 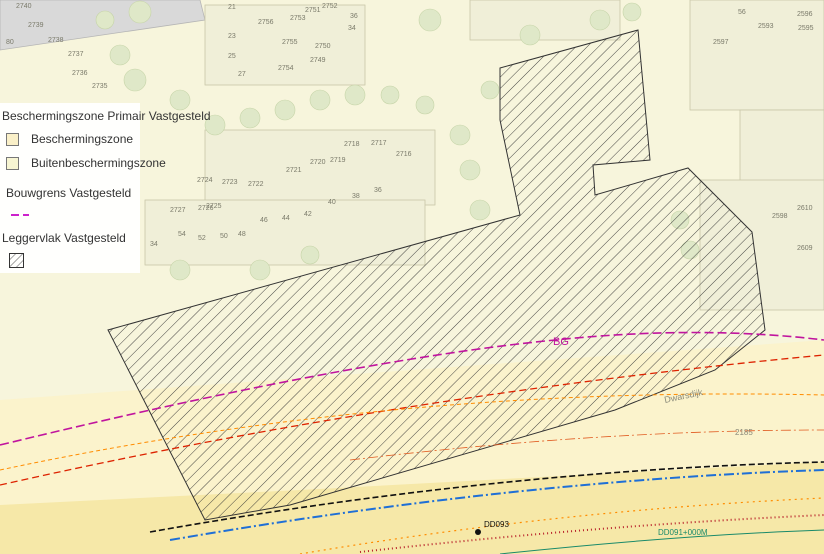 I want to click on house-number-label: 2719, so click(x=338, y=160).